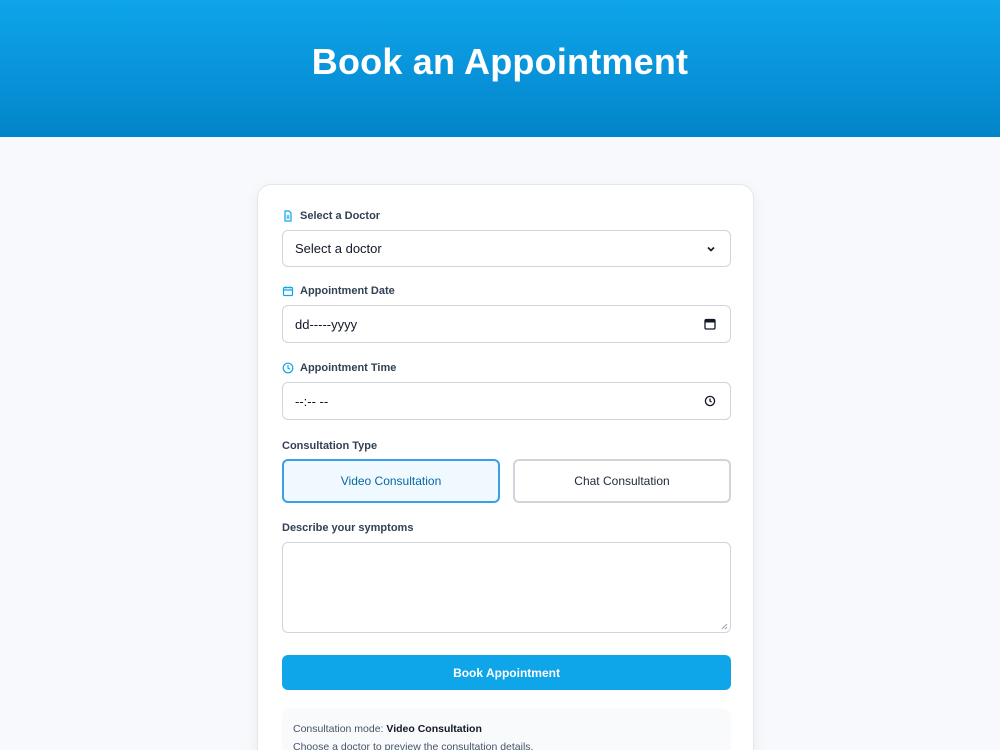 The width and height of the screenshot is (1000, 750). I want to click on page-title: Book an Appointment, so click(500, 61).